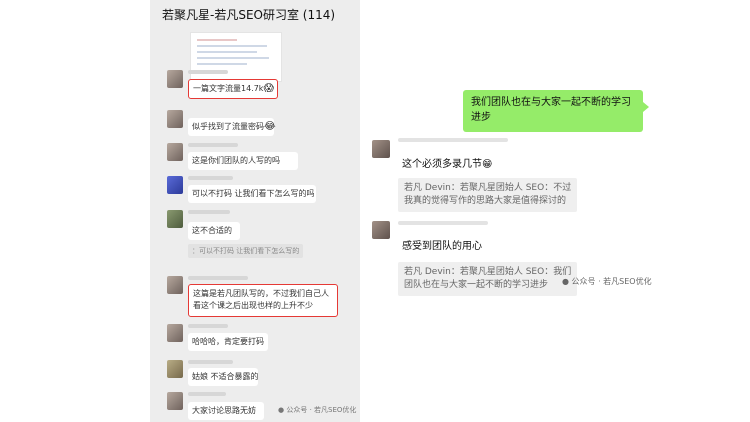  I want to click on message-bubble: 姑娘 不适合暴露的, so click(223, 377).